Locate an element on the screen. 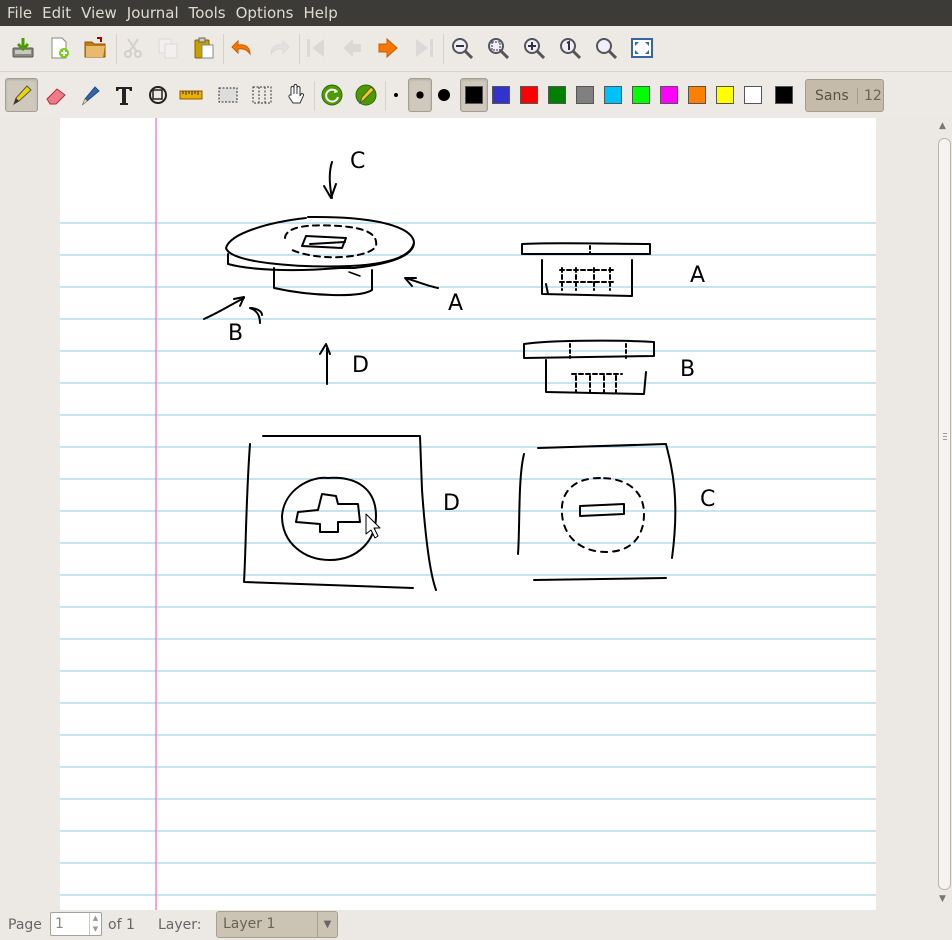 This screenshot has width=952, height=940. page-count-label: of 1 is located at coordinates (121, 925).